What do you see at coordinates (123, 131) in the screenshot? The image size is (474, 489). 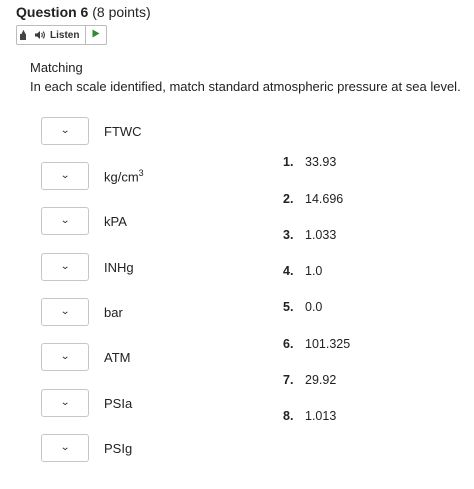 I see `left-label-1: FTWC` at bounding box center [123, 131].